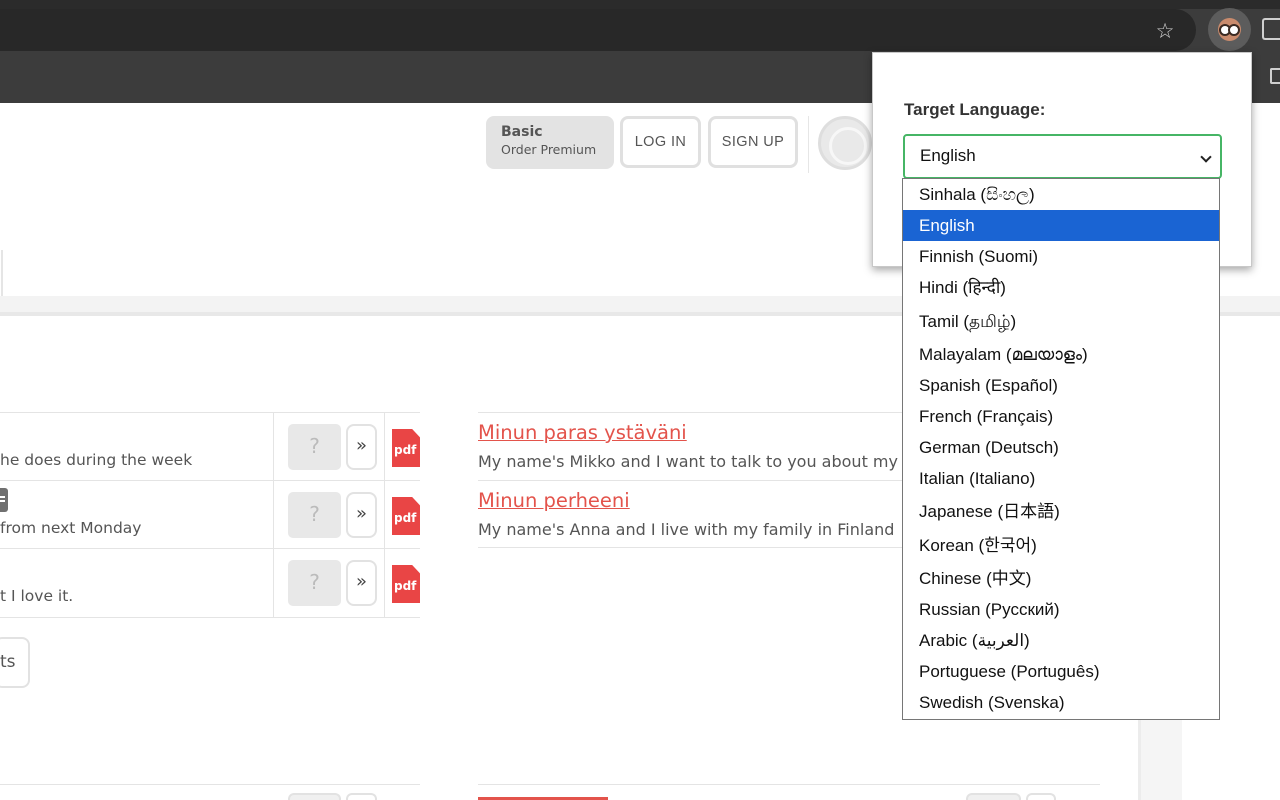  I want to click on language-option: English, so click(1061, 225).